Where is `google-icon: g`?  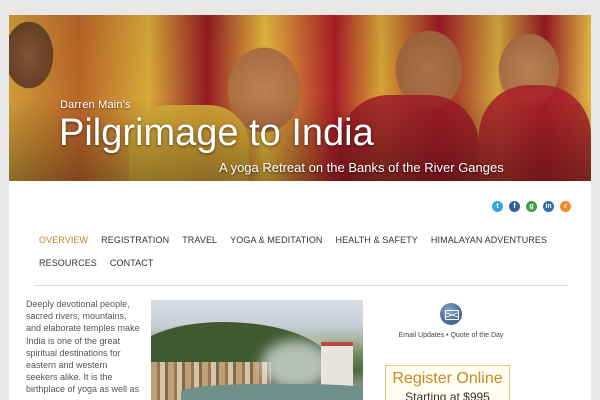 google-icon: g is located at coordinates (531, 206).